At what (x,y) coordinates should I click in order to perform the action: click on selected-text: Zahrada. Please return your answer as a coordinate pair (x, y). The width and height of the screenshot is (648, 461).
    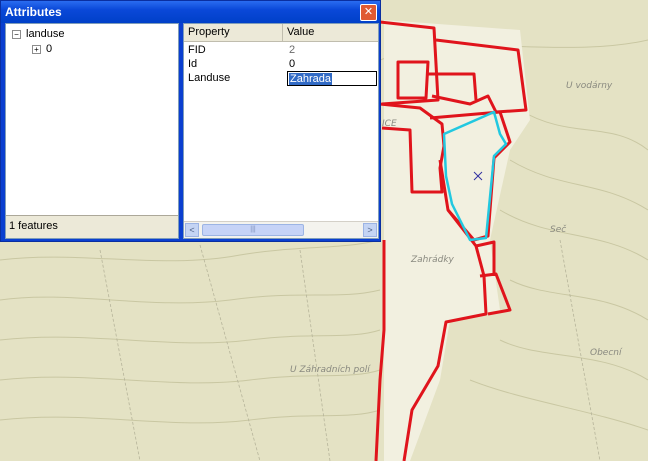
    Looking at the image, I should click on (310, 79).